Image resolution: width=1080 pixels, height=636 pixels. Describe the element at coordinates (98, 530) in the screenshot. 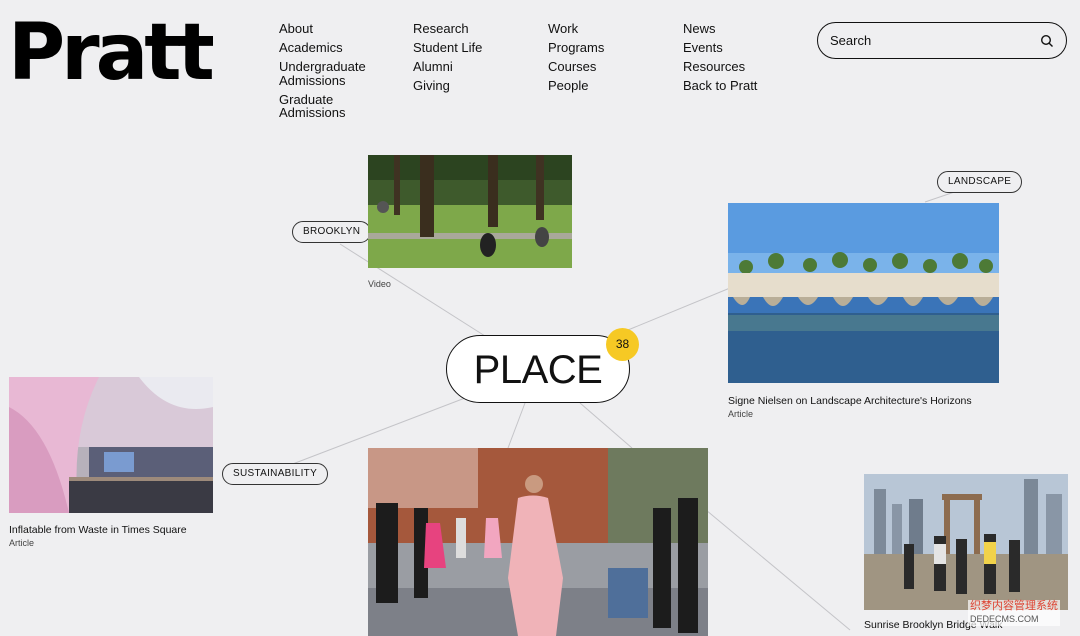

I see `inflatable-article-title: Inflatable from Waste in Times Square` at that location.